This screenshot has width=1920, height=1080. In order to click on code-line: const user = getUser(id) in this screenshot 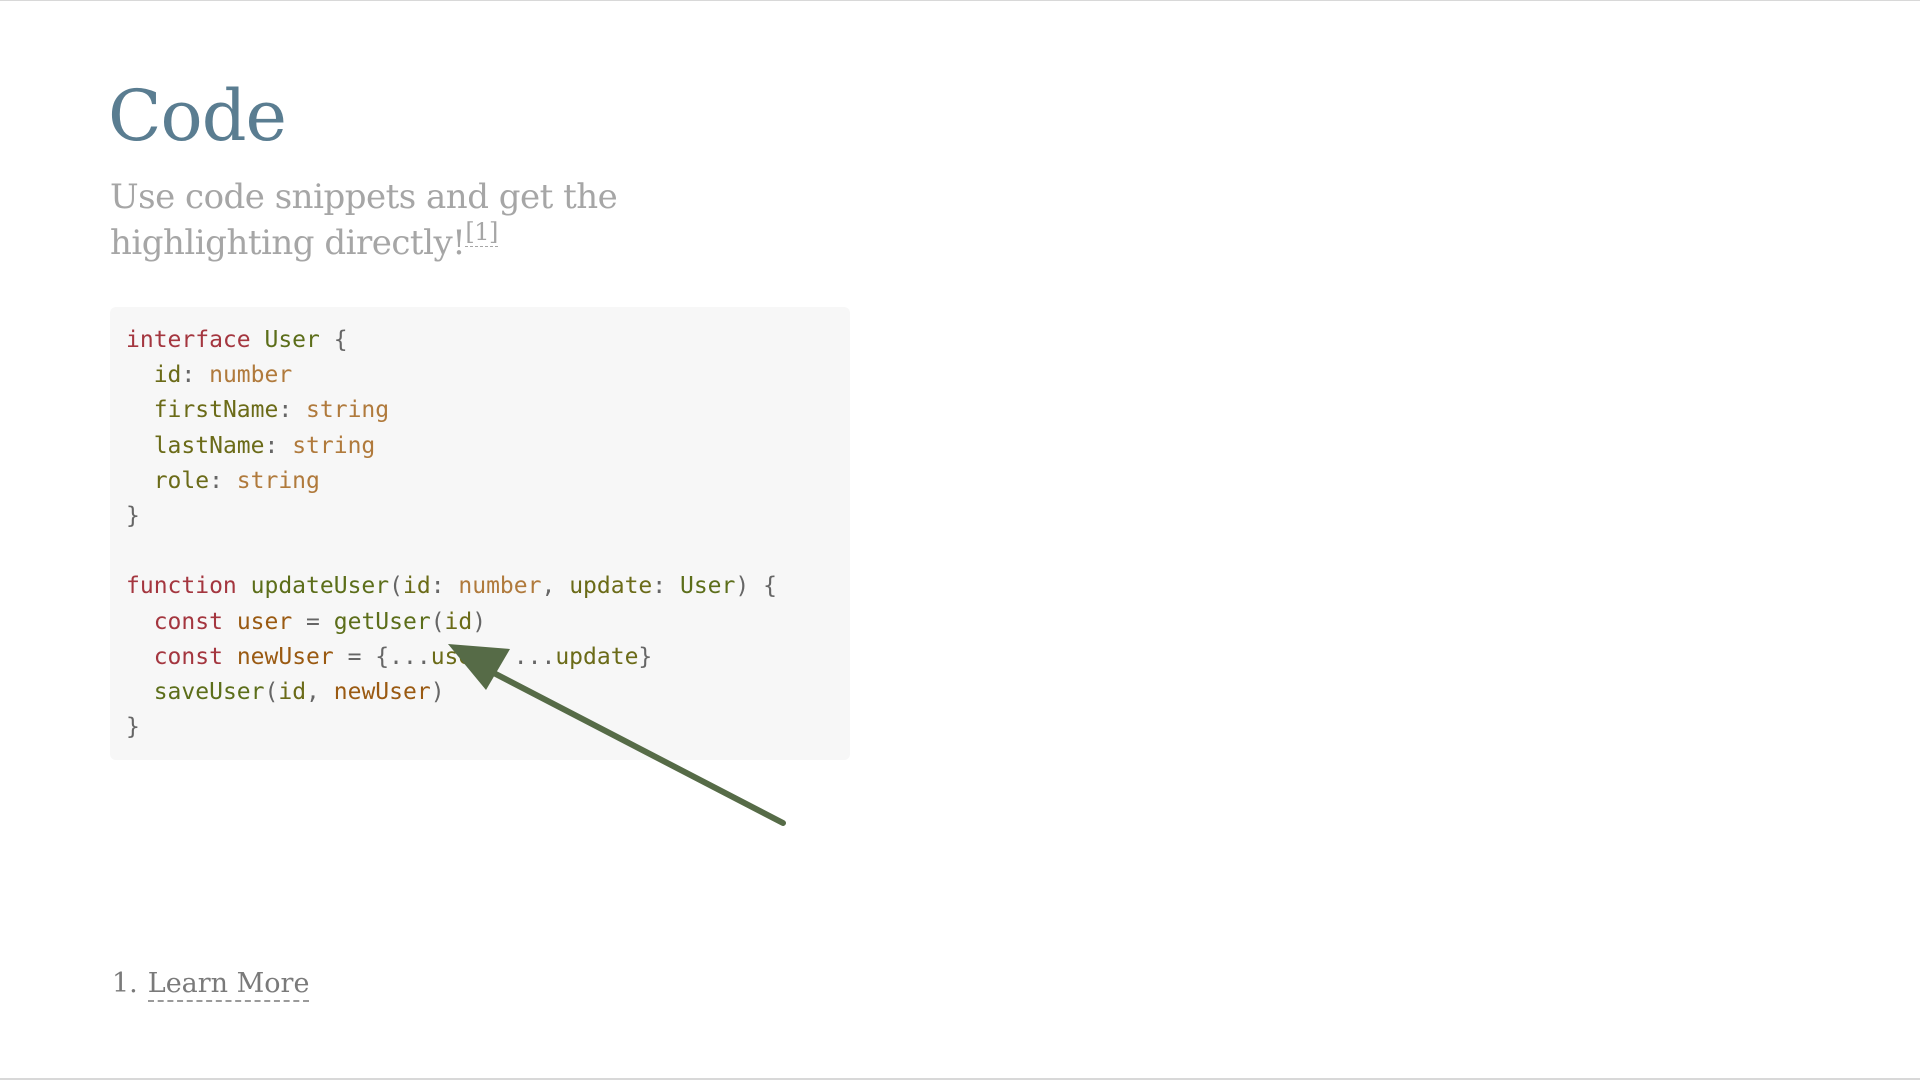, I will do `click(480, 622)`.